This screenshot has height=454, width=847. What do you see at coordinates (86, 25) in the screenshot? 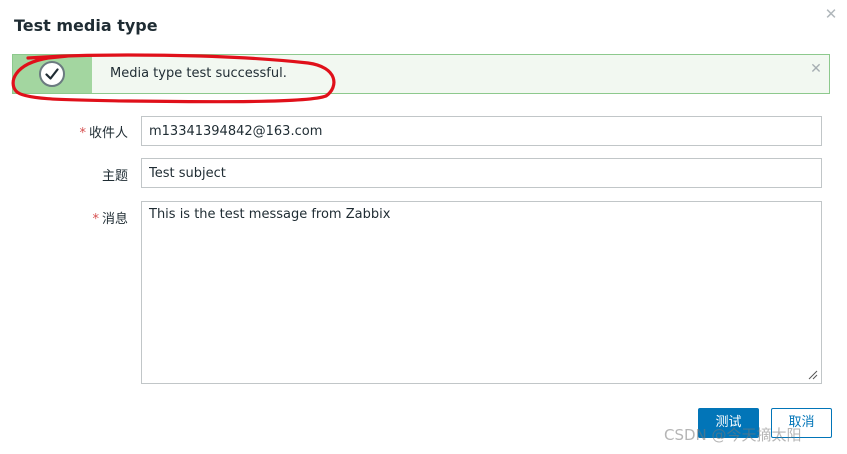
I see `dialog-title: Test media type` at bounding box center [86, 25].